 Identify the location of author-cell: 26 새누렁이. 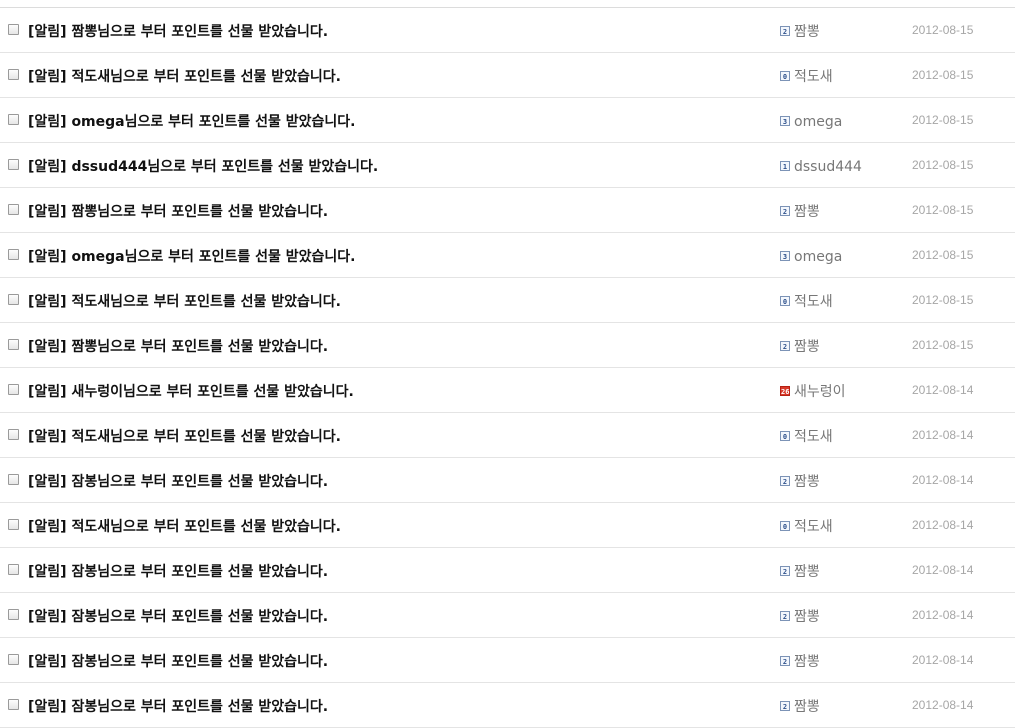
(813, 391).